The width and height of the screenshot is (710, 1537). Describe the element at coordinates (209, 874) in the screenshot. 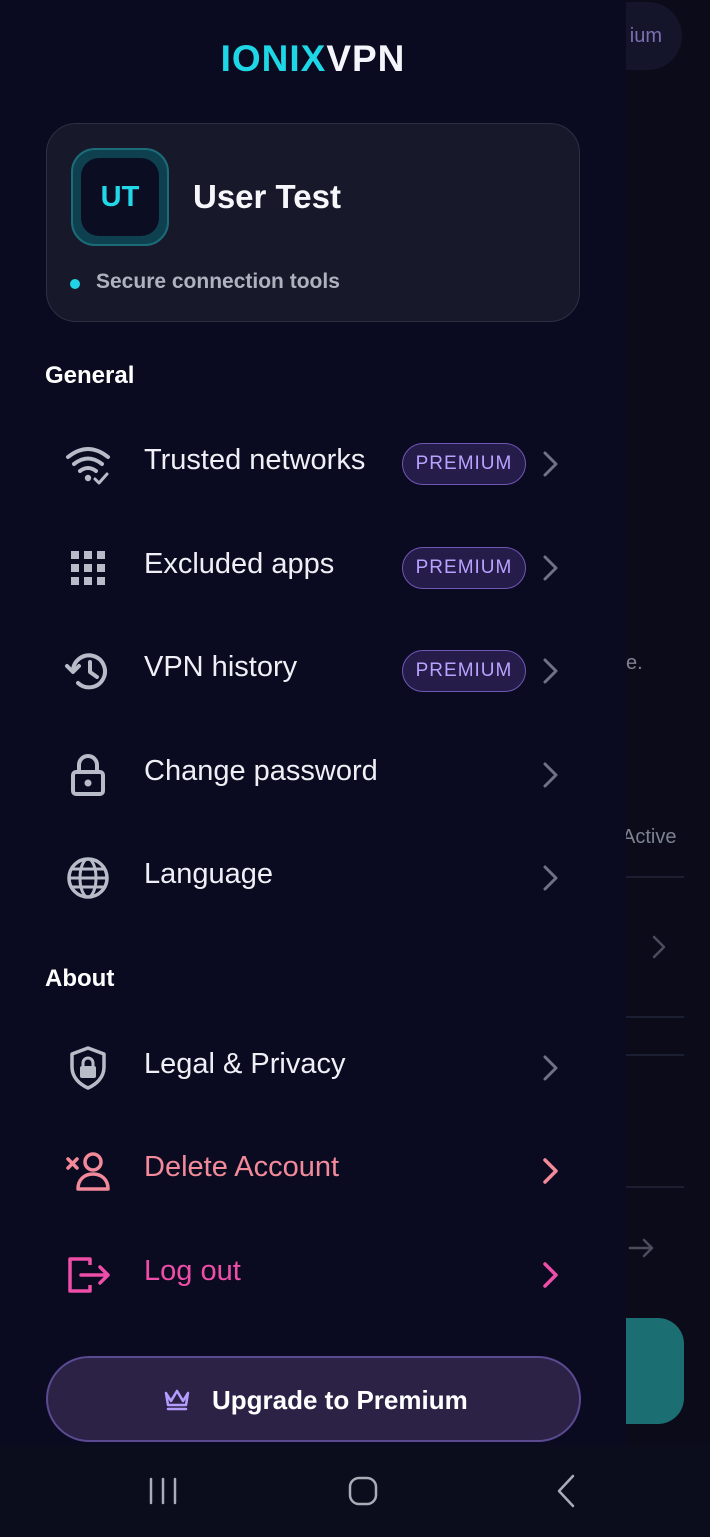

I see `menu-label: Language` at that location.